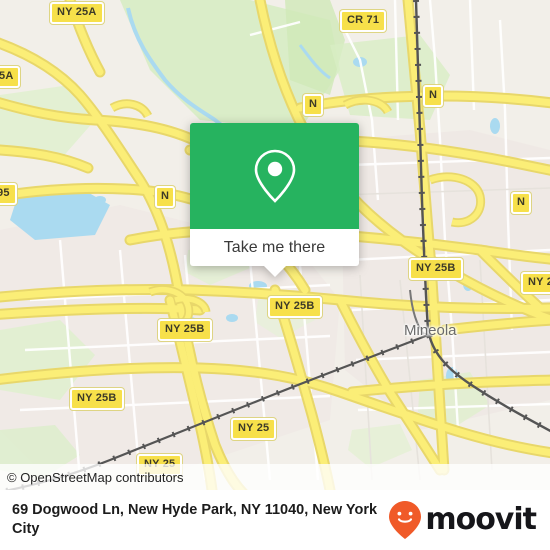 The image size is (550, 550). Describe the element at coordinates (95, 477) in the screenshot. I see `attribution-text: © OpenStreetMap contributors` at that location.